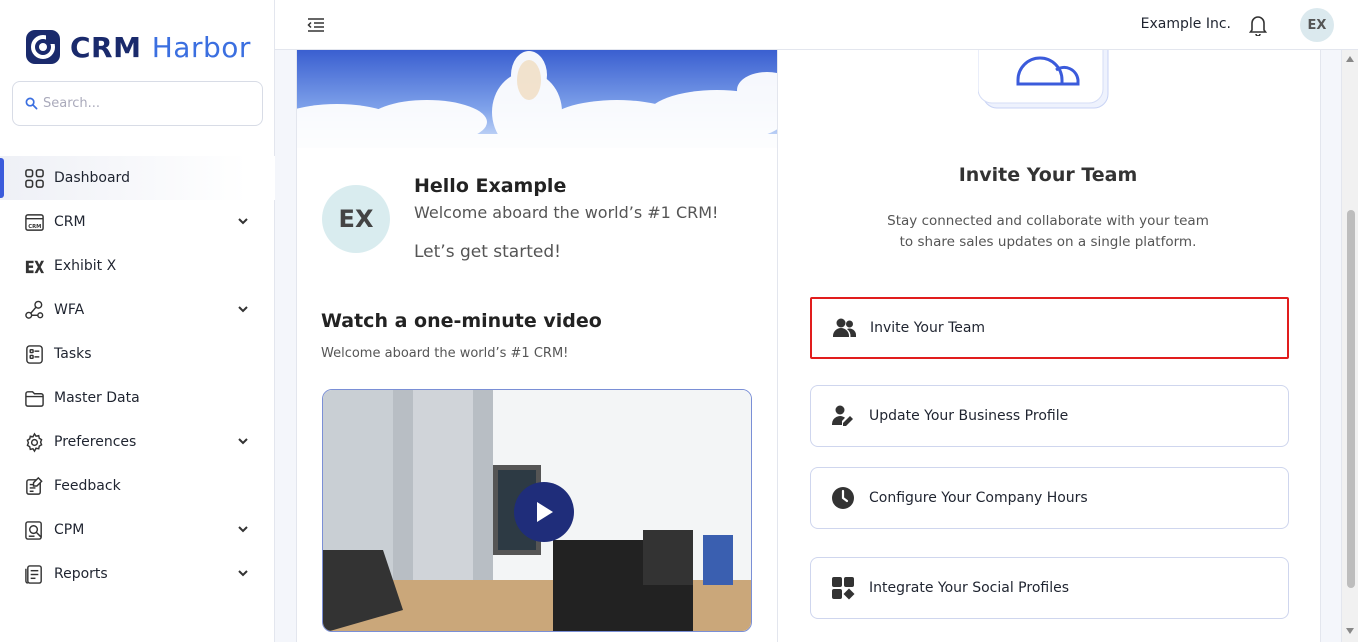 Image resolution: width=1358 pixels, height=642 pixels. I want to click on sidebar-item-tasks: Tasks, so click(137, 354).